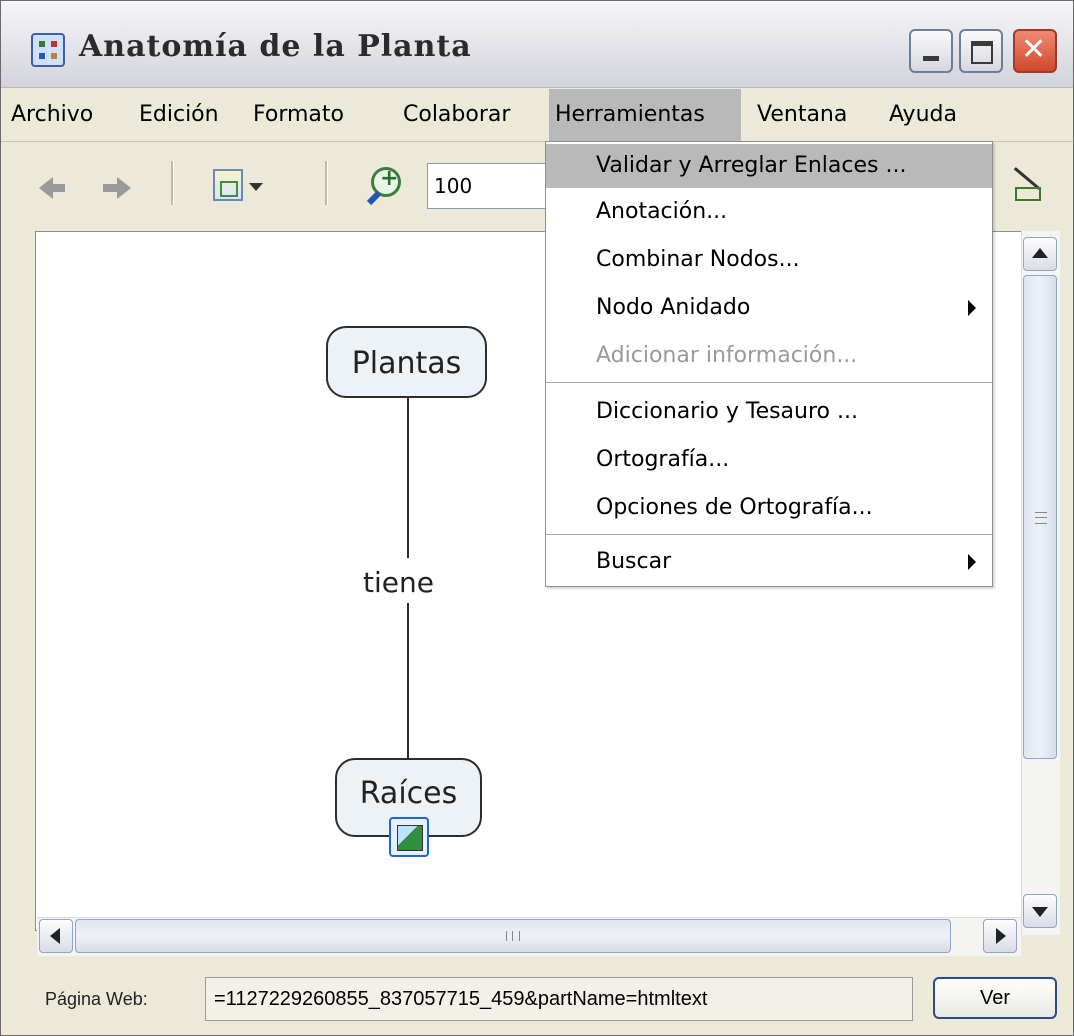 The height and width of the screenshot is (1036, 1074). What do you see at coordinates (96, 999) in the screenshot?
I see `web-page-label: Página Web:` at bounding box center [96, 999].